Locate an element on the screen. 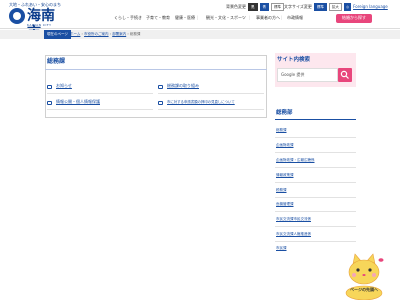 This screenshot has height=300, width=400. nav-item-business: 事業者の方へ is located at coordinates (268, 18).